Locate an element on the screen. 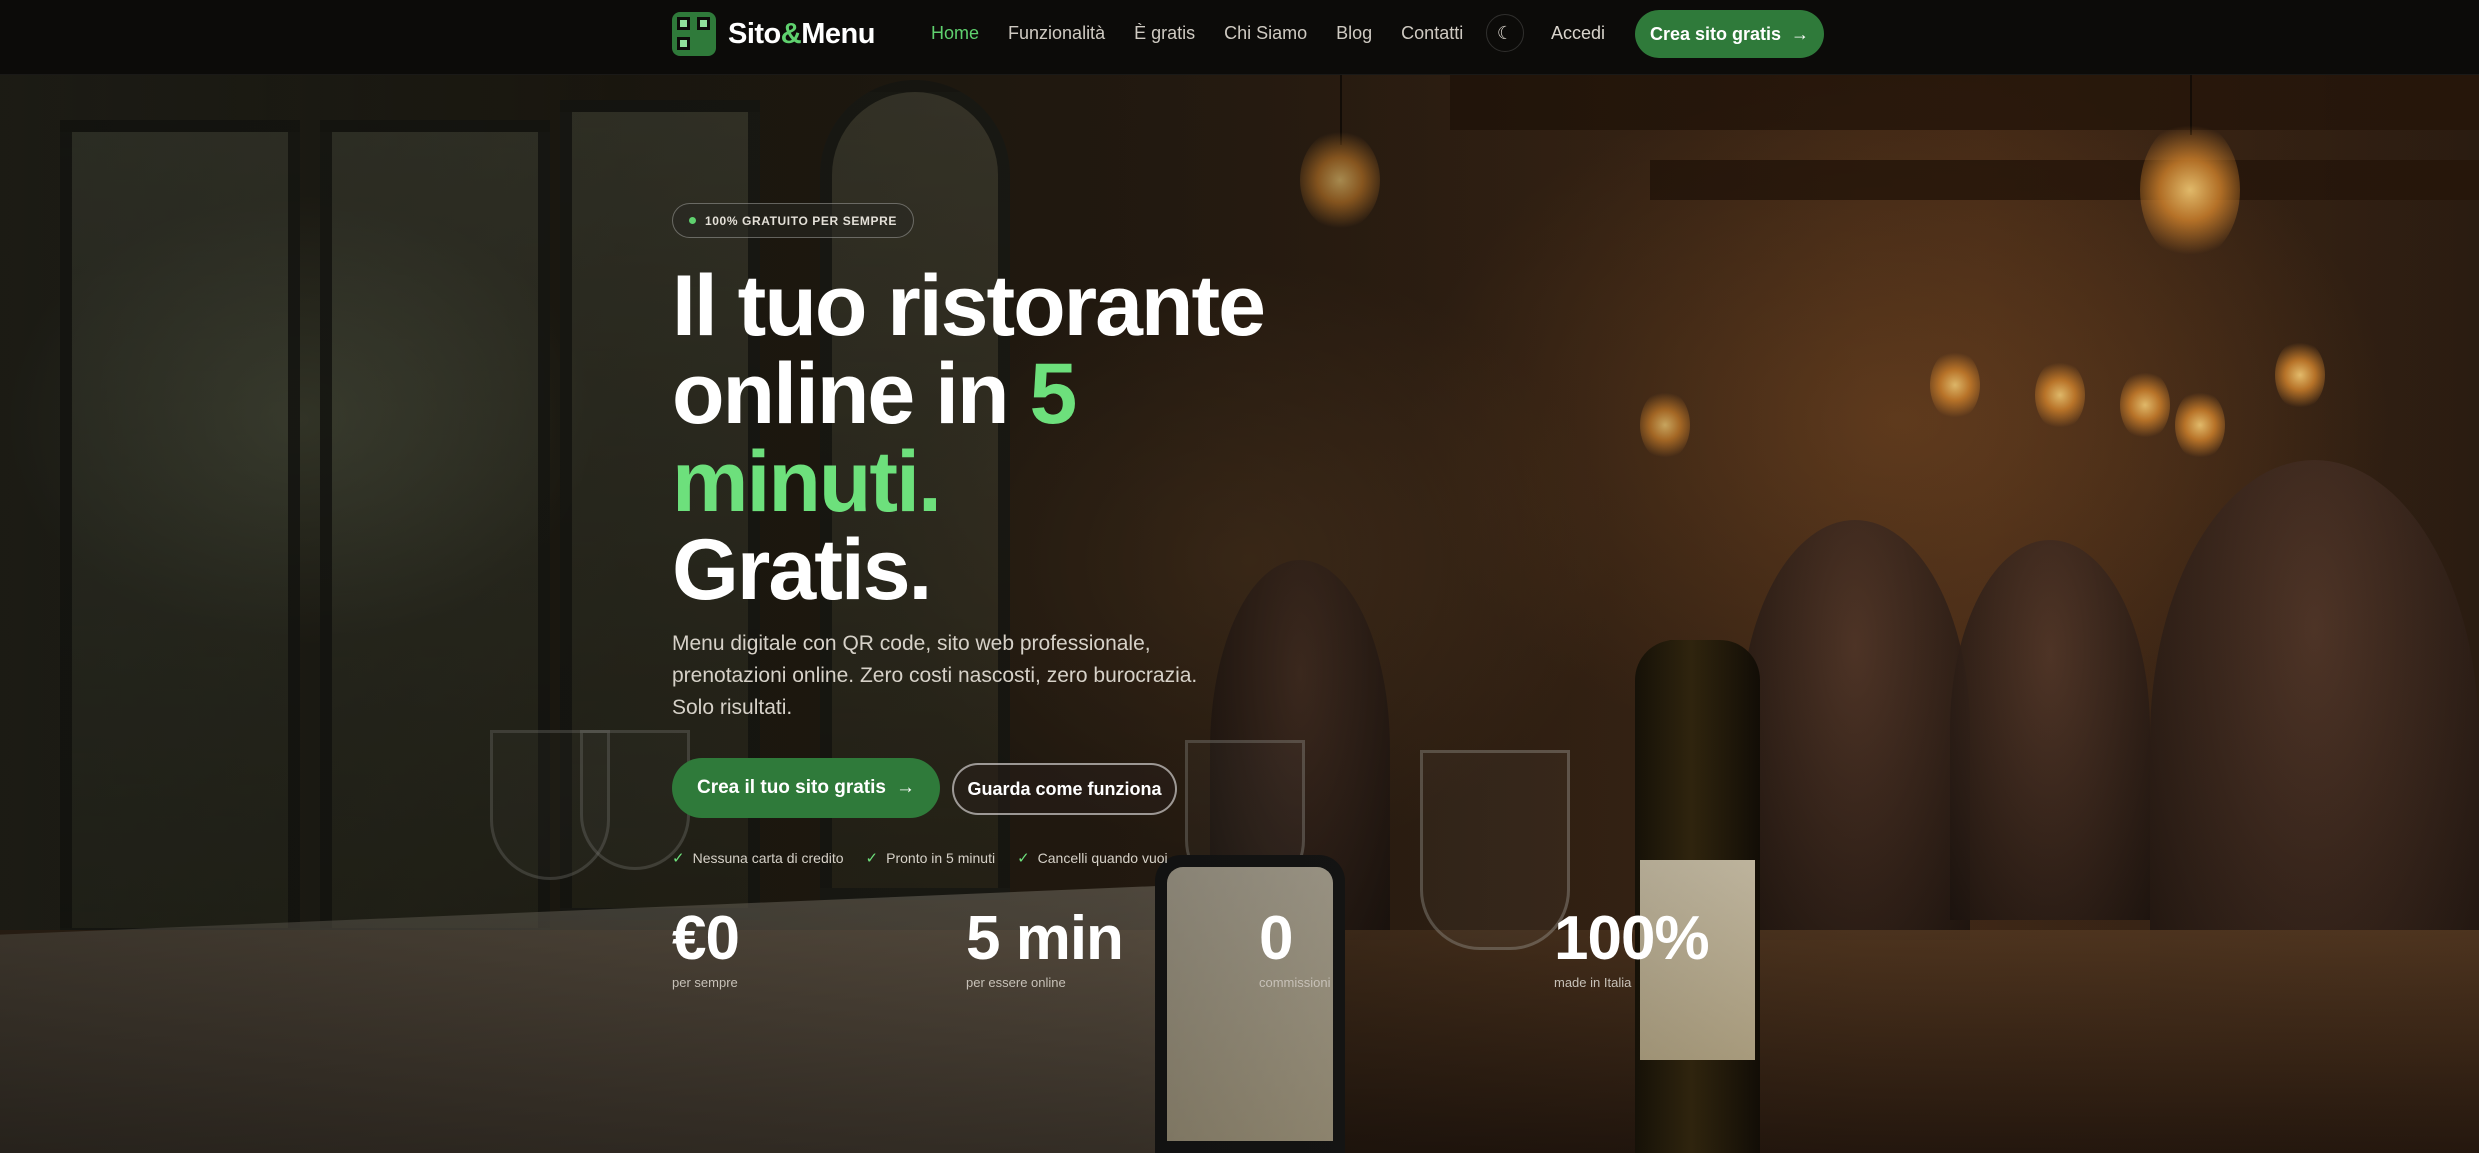  stat-time: 5 min per essere online is located at coordinates (1045, 947).